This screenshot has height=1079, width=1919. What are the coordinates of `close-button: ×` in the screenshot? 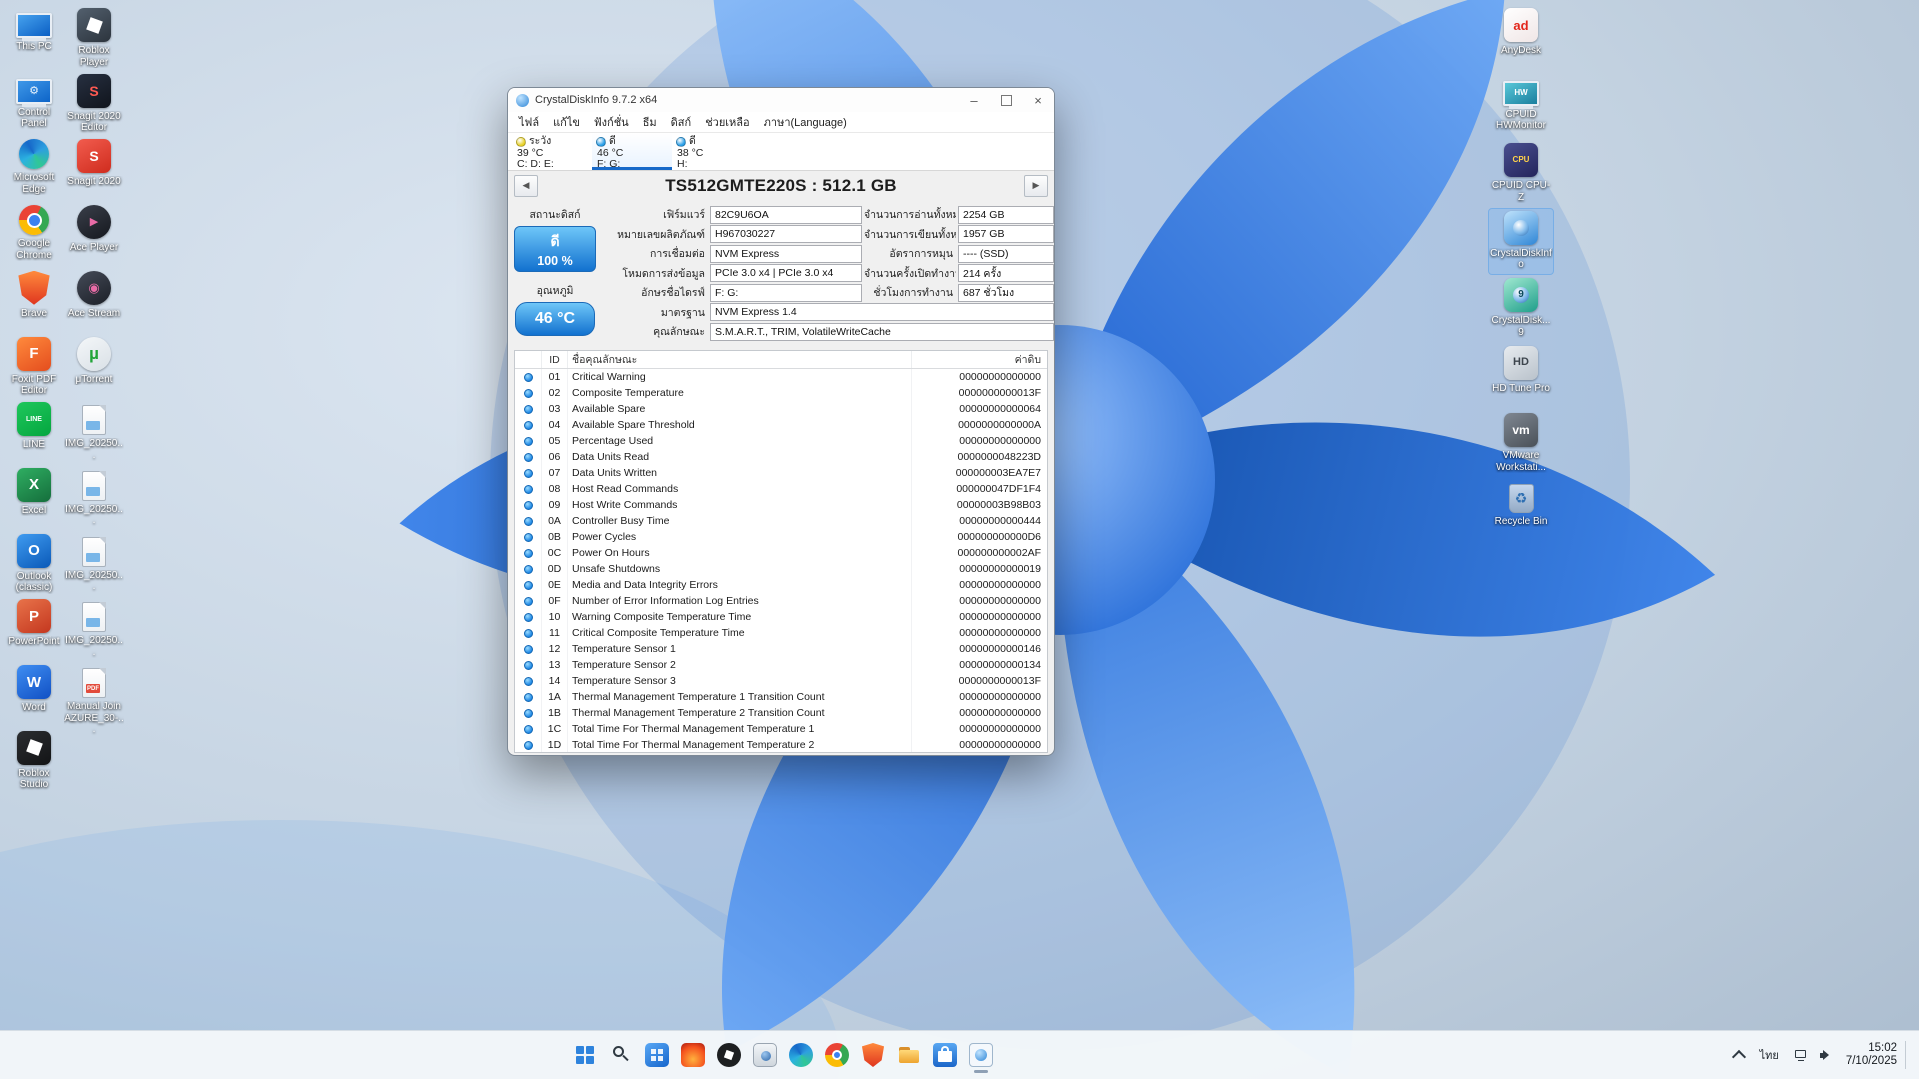 It's located at (1038, 100).